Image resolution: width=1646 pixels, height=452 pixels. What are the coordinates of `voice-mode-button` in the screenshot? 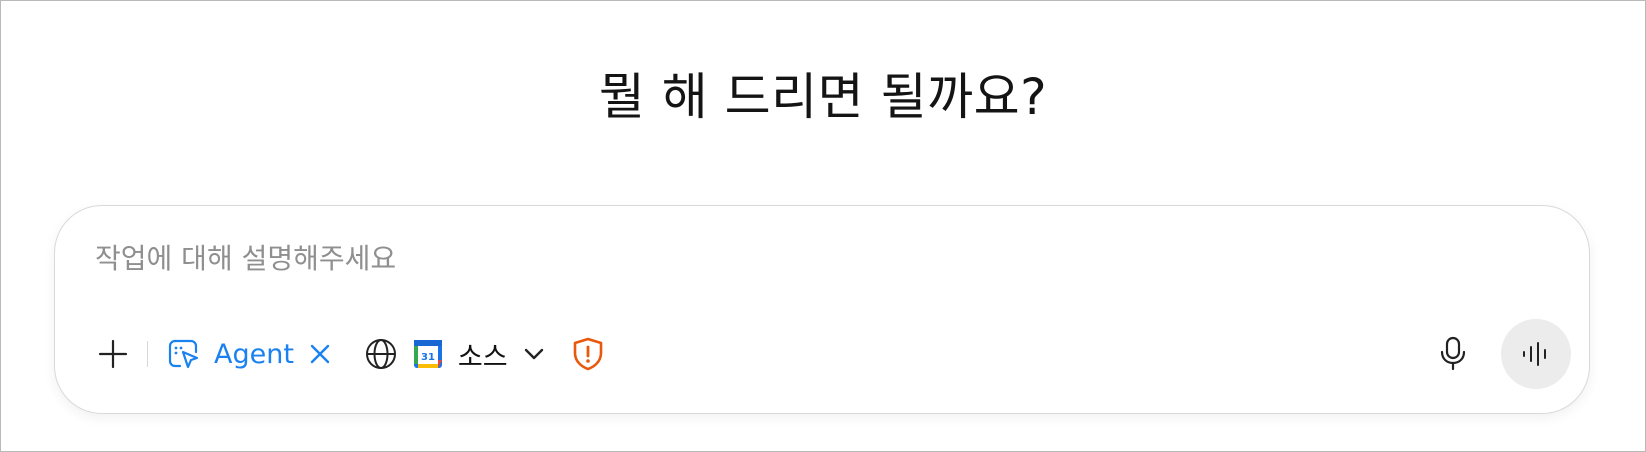 It's located at (1536, 354).